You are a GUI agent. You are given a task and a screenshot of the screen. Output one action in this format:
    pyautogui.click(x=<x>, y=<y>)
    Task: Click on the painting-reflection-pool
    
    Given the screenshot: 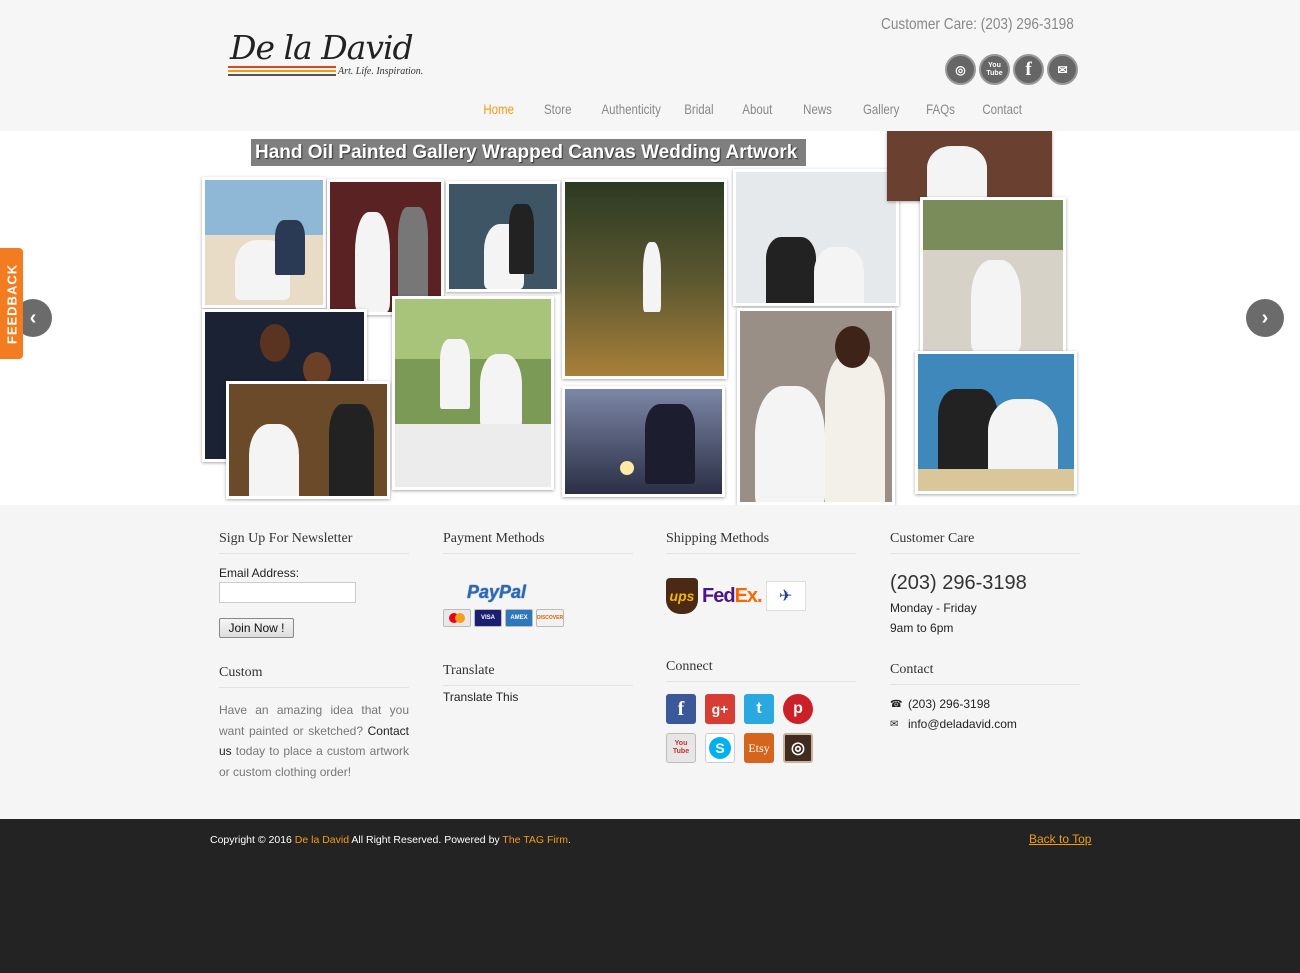 What is the action you would take?
    pyautogui.click(x=644, y=279)
    